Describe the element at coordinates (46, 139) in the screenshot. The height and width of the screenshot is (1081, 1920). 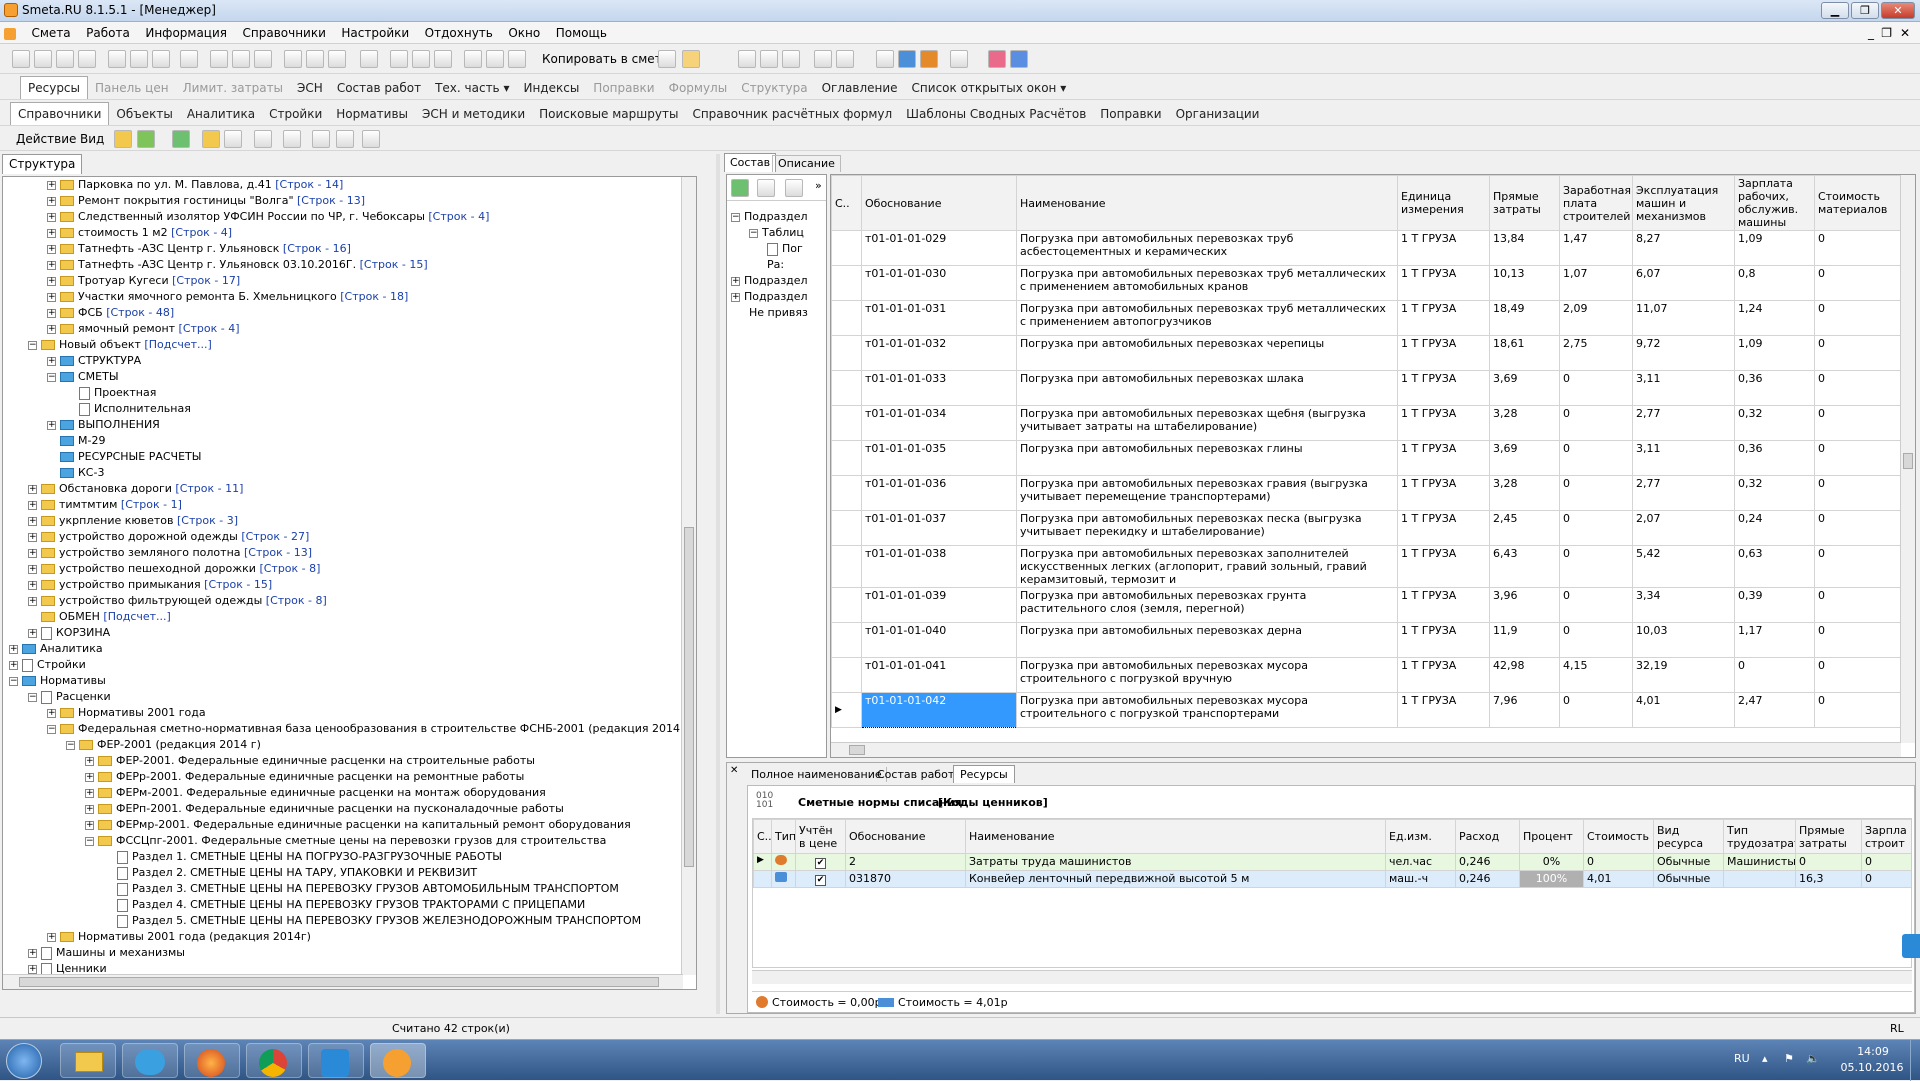
I see `action-menu: Действие` at that location.